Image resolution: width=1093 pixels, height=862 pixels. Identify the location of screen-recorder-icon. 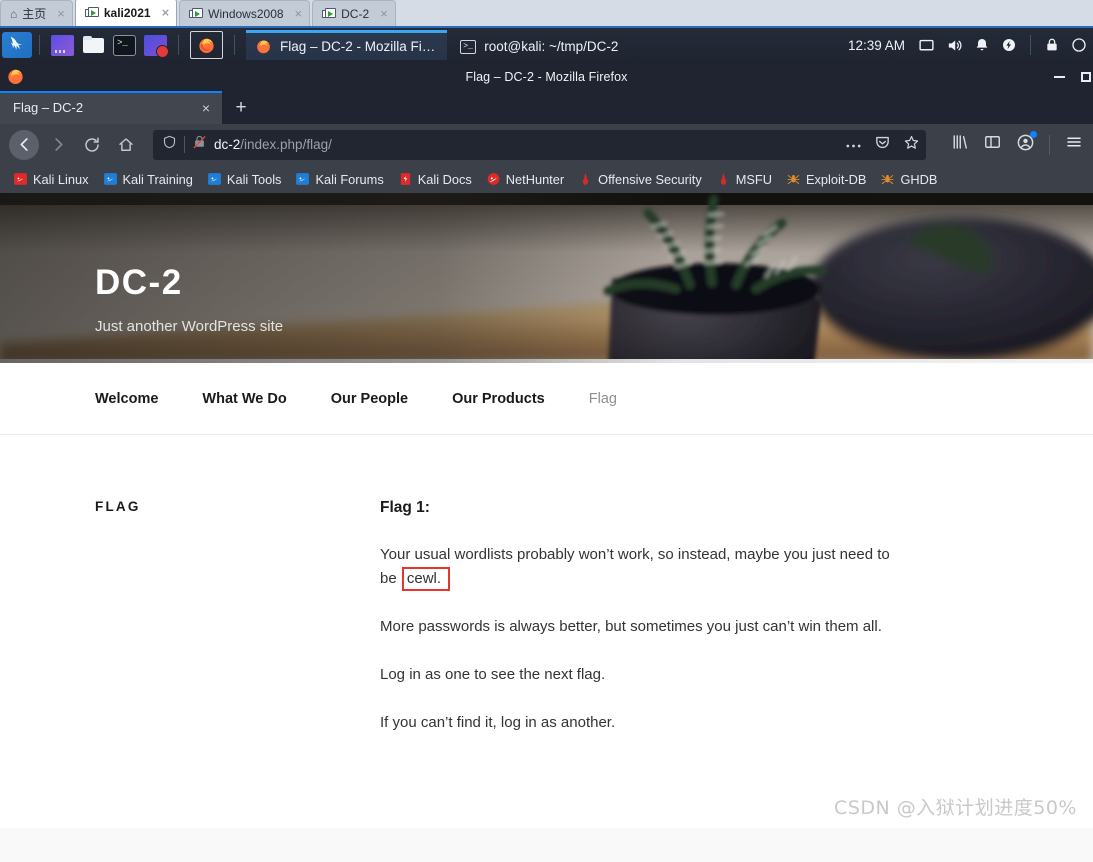
(156, 46).